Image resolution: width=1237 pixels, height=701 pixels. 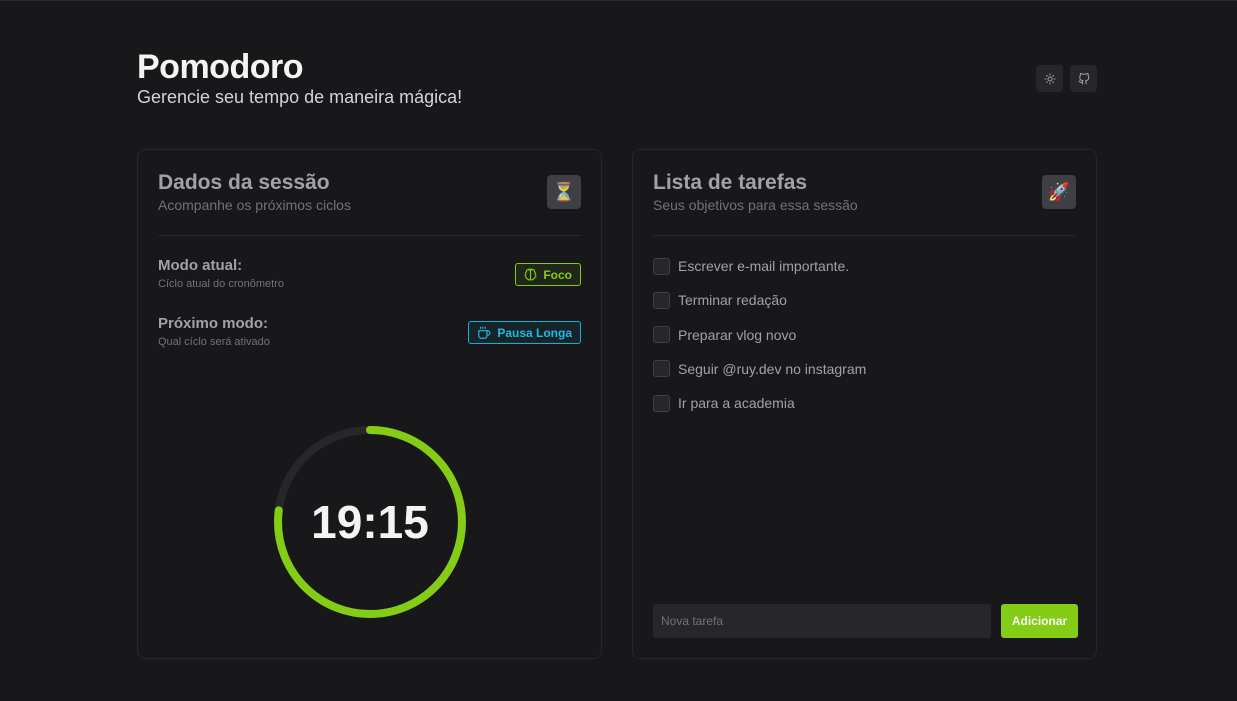 What do you see at coordinates (772, 368) in the screenshot?
I see `task-label: Seguir @ruy.dev no instagram` at bounding box center [772, 368].